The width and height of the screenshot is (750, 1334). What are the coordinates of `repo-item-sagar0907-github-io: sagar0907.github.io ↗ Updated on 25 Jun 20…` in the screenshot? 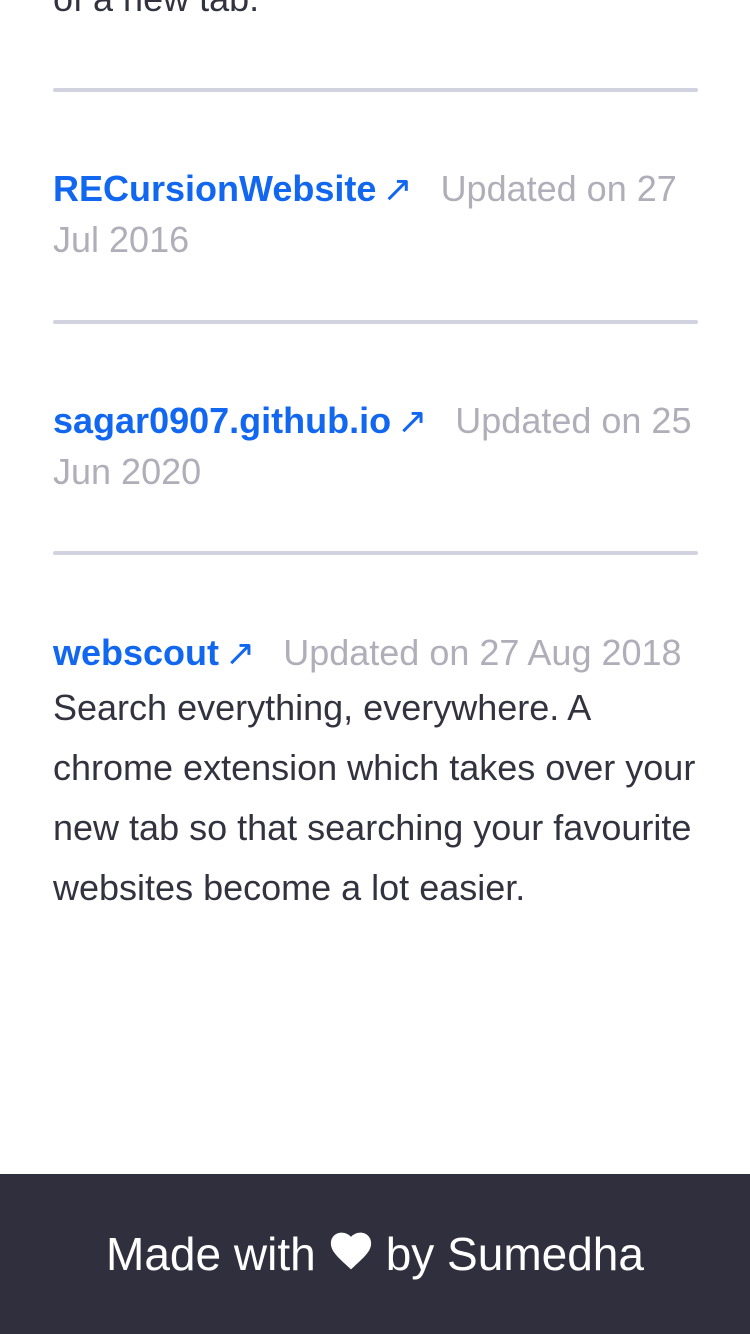 It's located at (375, 446).